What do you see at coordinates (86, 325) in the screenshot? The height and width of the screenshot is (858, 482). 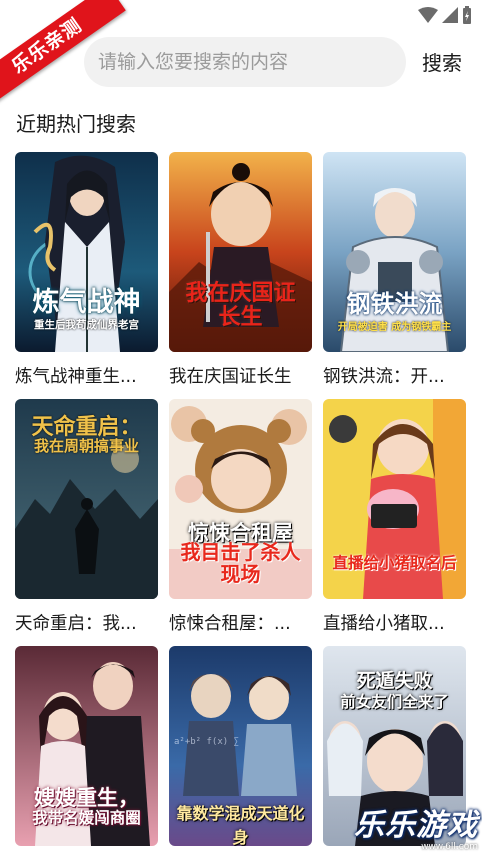 I see `cover-subtitle: 重生后我苟成仙界老宫` at bounding box center [86, 325].